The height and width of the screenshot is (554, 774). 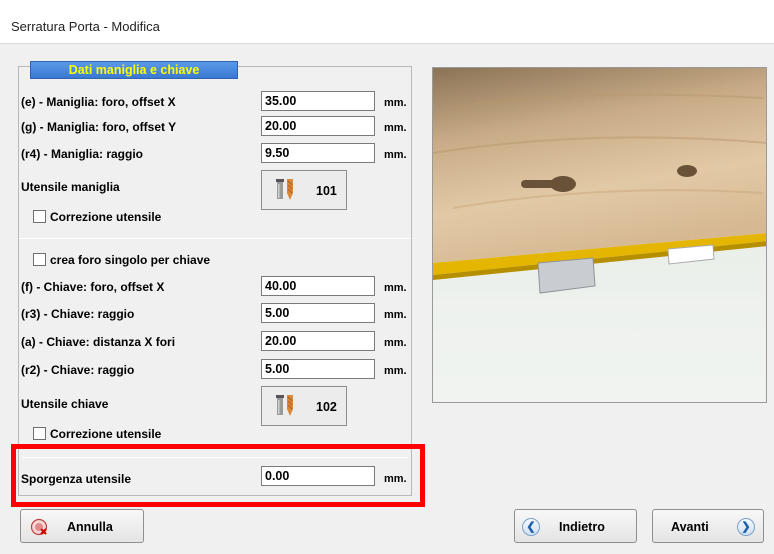 What do you see at coordinates (326, 407) in the screenshot?
I see `key-tool-number: 102` at bounding box center [326, 407].